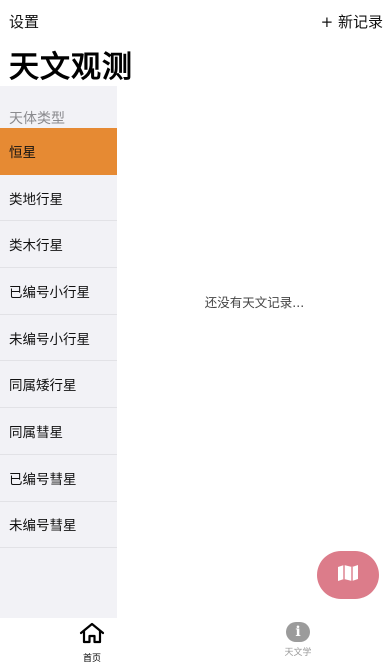 The height and width of the screenshot is (666, 392). What do you see at coordinates (58, 431) in the screenshot?
I see `sidebar-item-comet: 同属彗星` at bounding box center [58, 431].